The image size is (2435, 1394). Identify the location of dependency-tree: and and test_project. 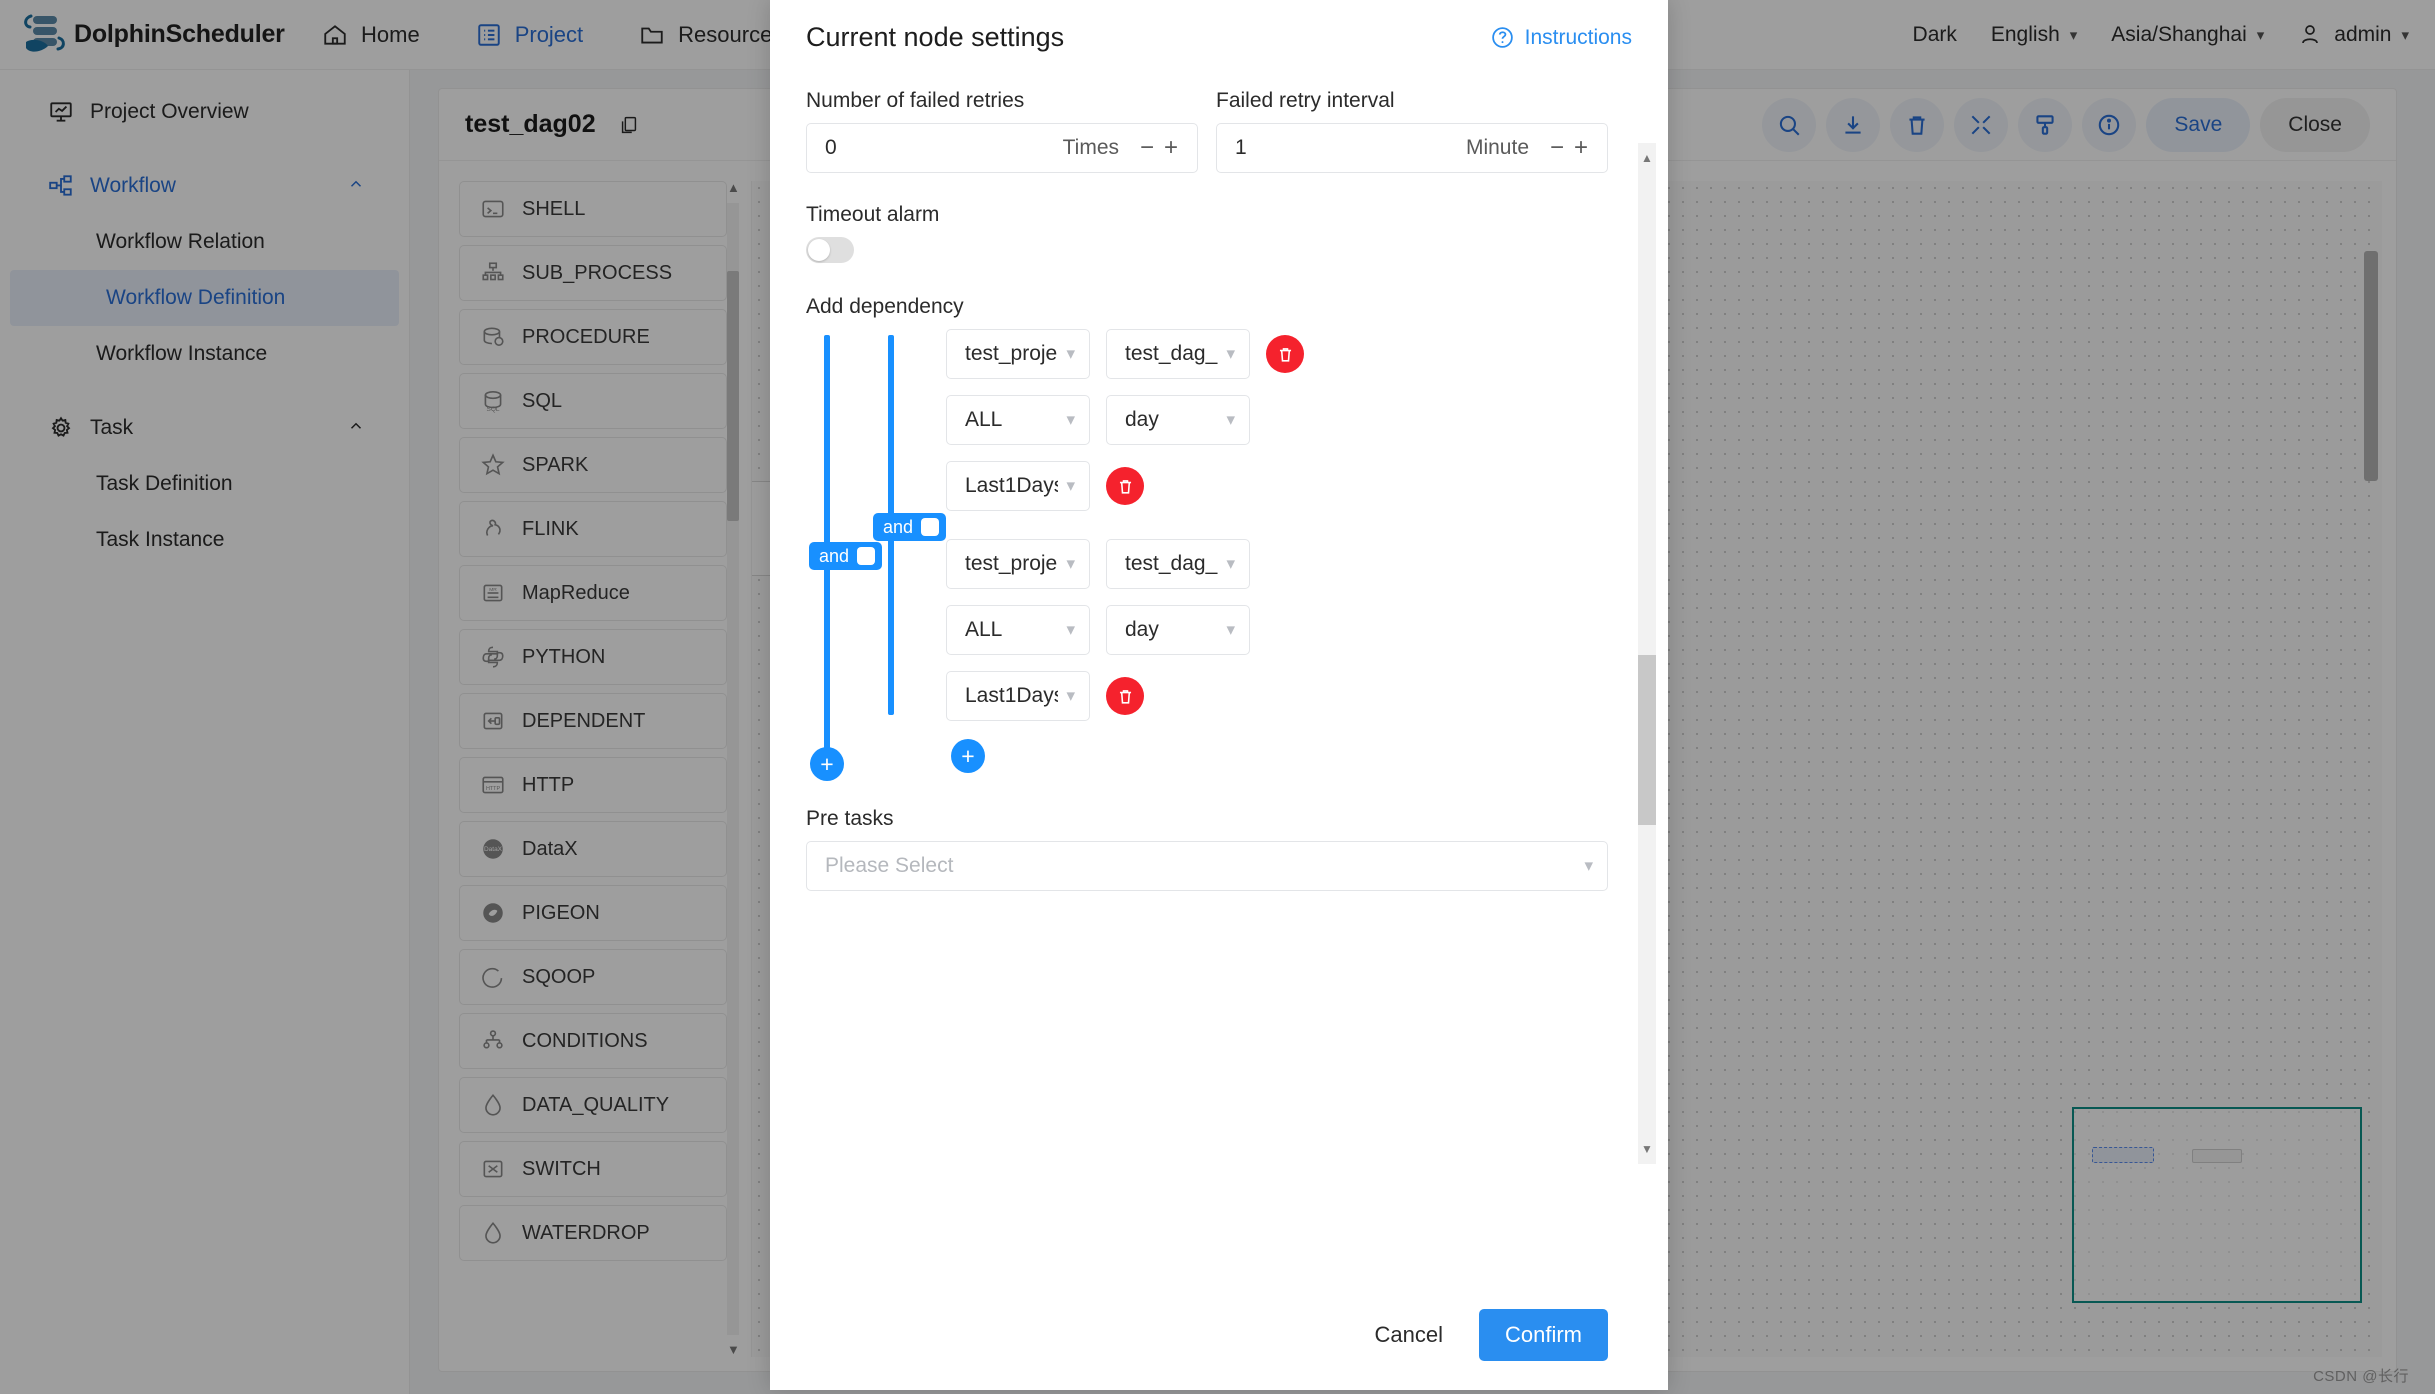
(1207, 565).